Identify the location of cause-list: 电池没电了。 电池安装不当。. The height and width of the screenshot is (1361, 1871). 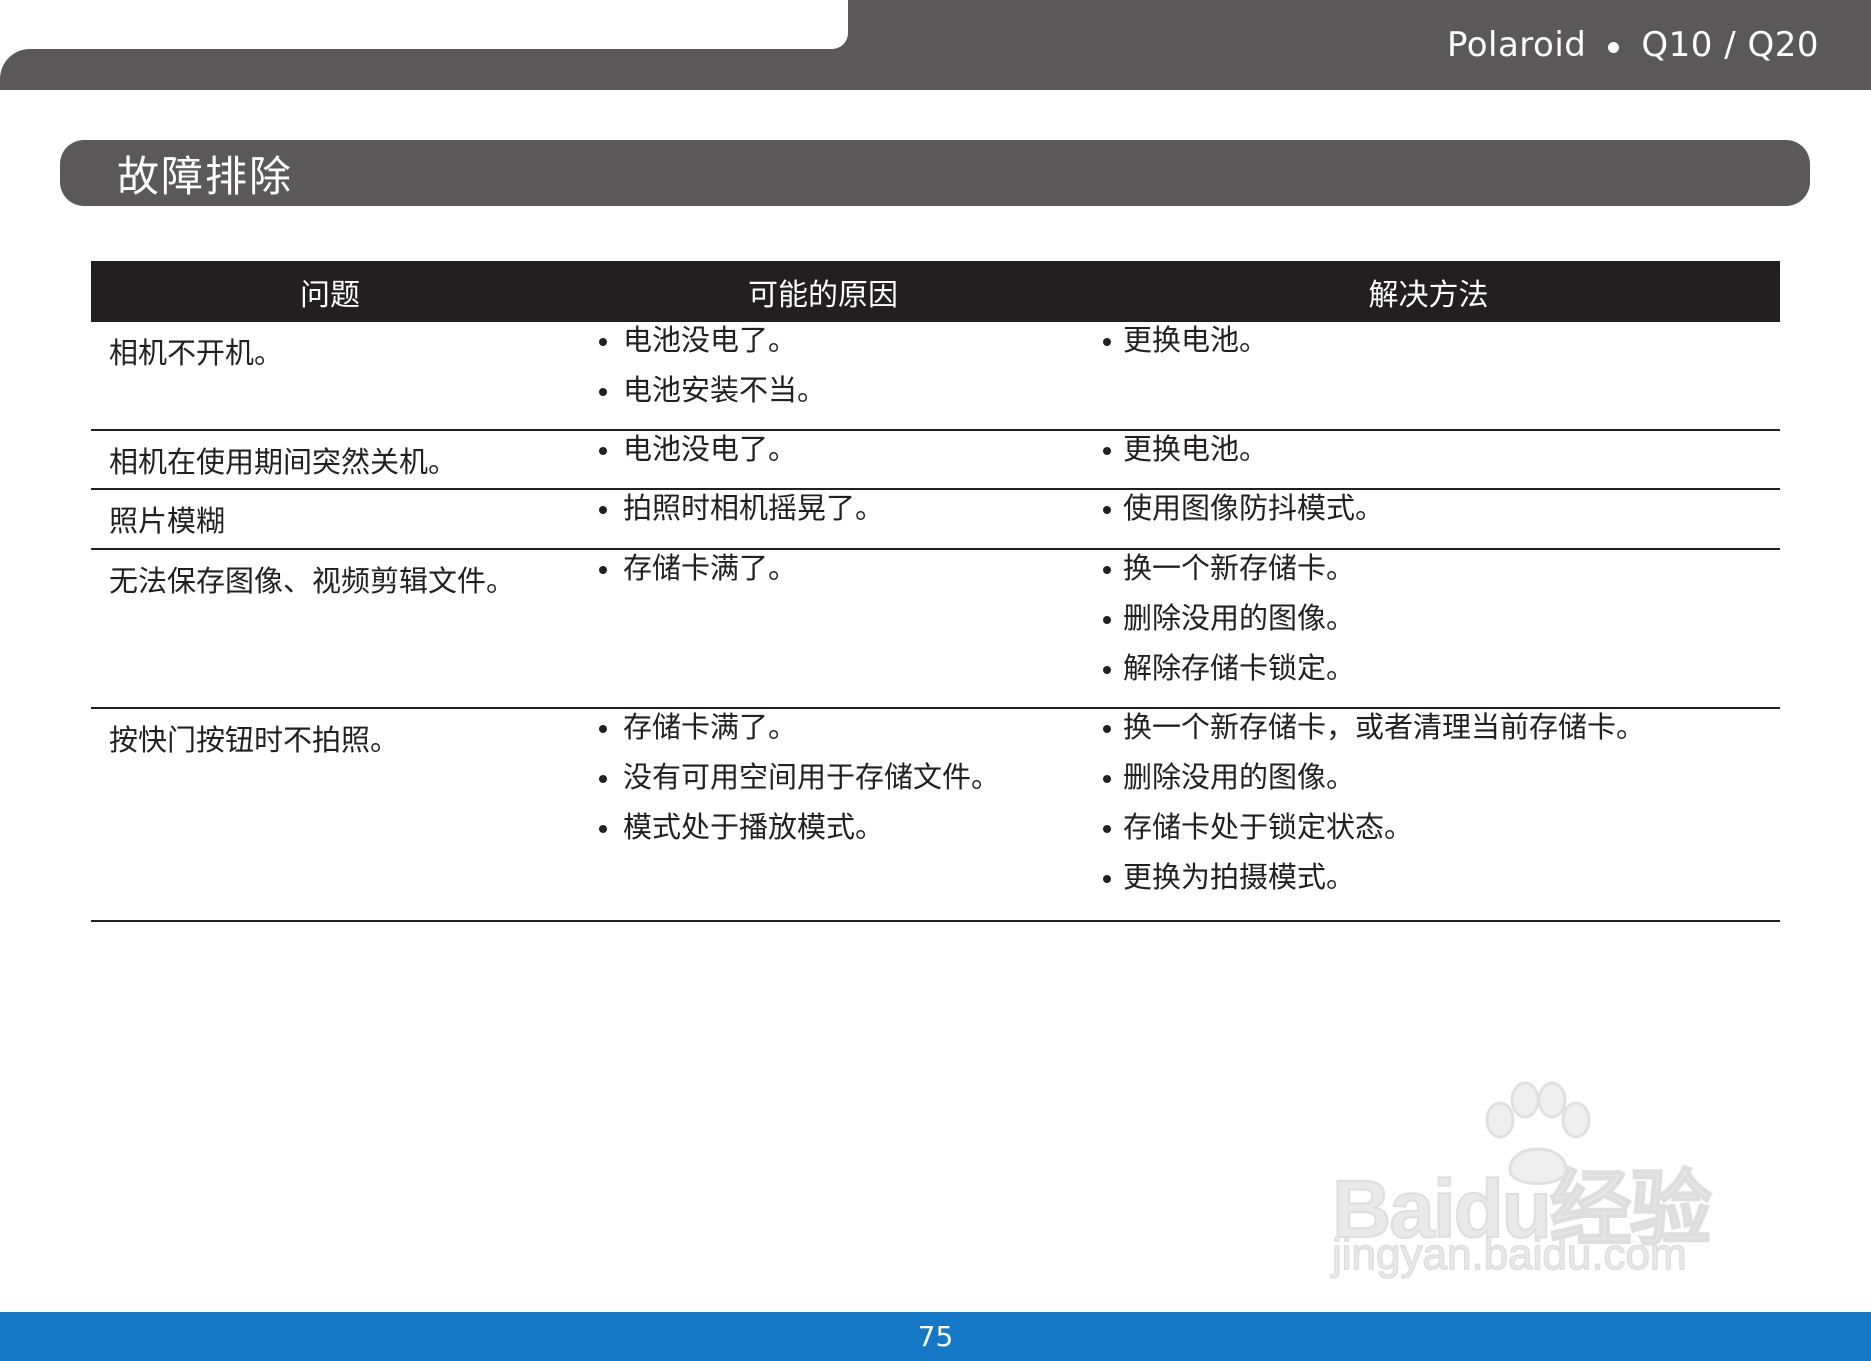
(709, 372).